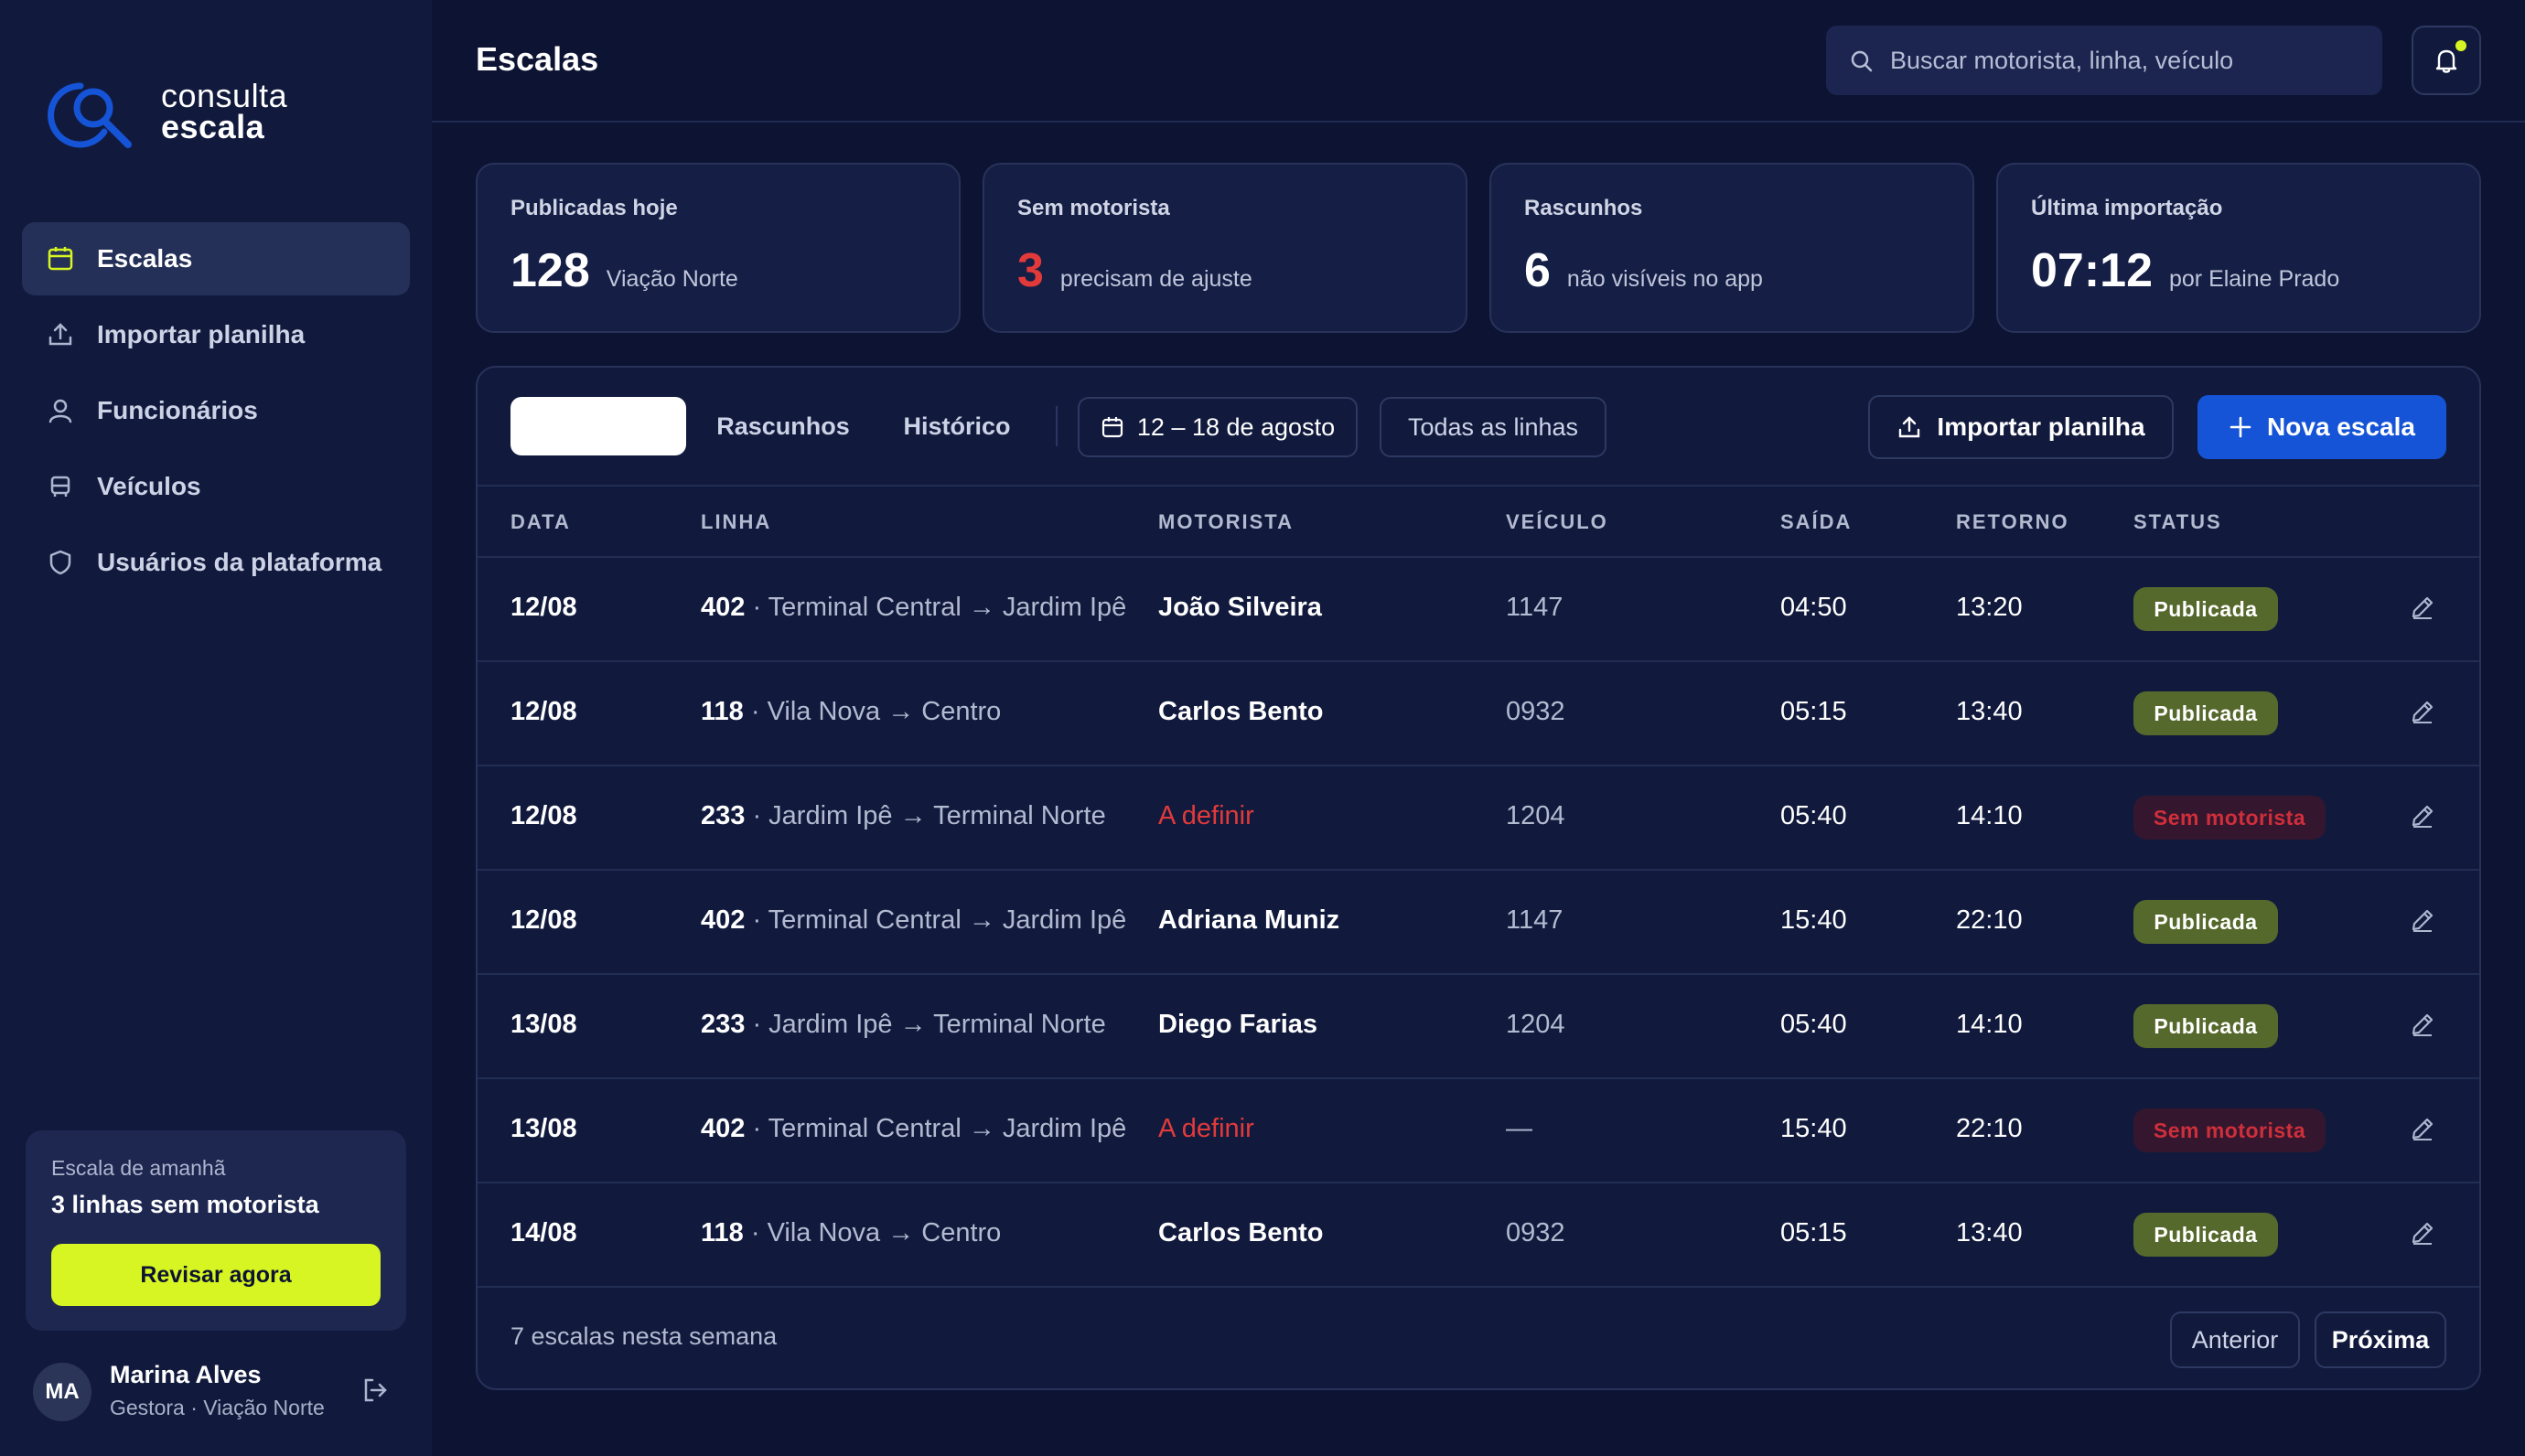 This screenshot has height=1456, width=2525. I want to click on logout-icon, so click(375, 1392).